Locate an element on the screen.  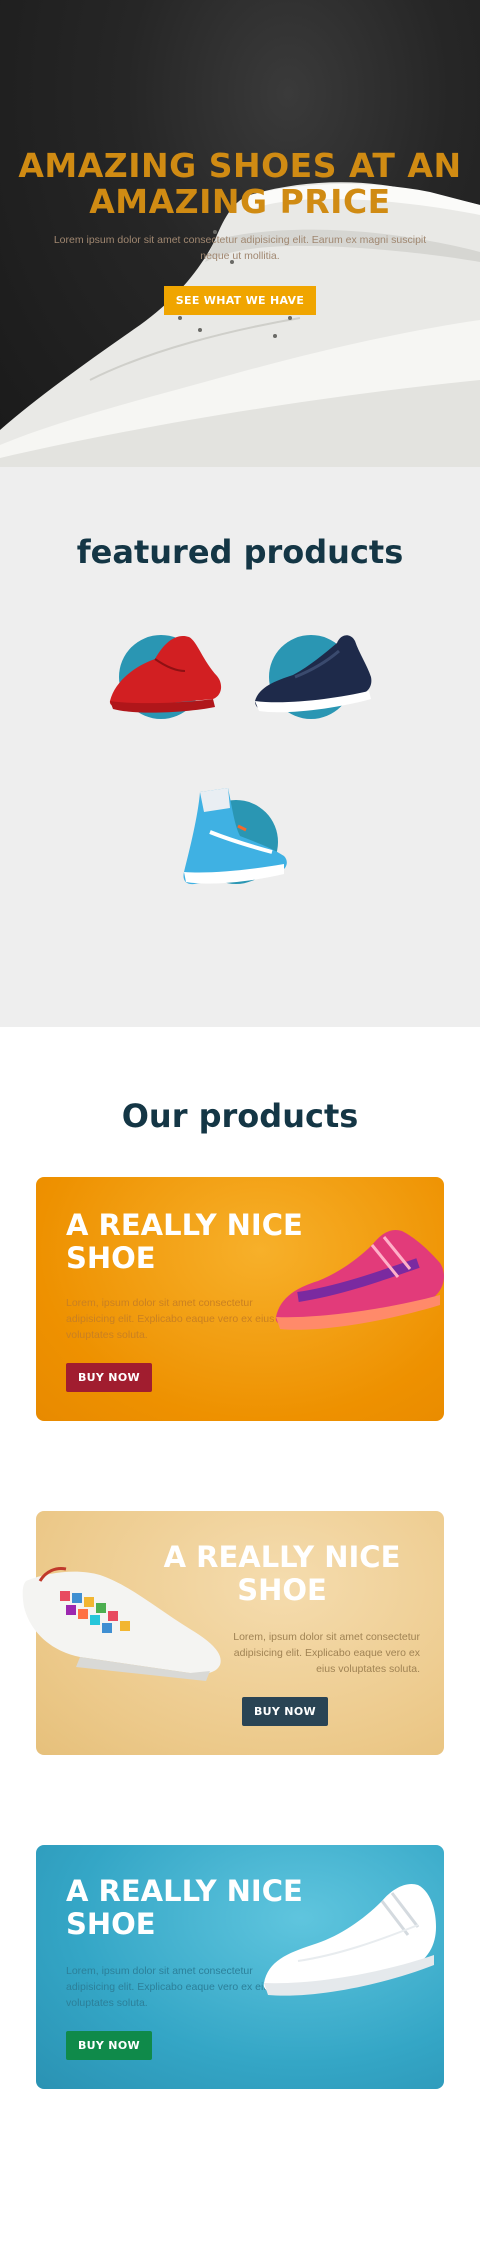
white-patterned-sneaker-image is located at coordinates (121, 1624).